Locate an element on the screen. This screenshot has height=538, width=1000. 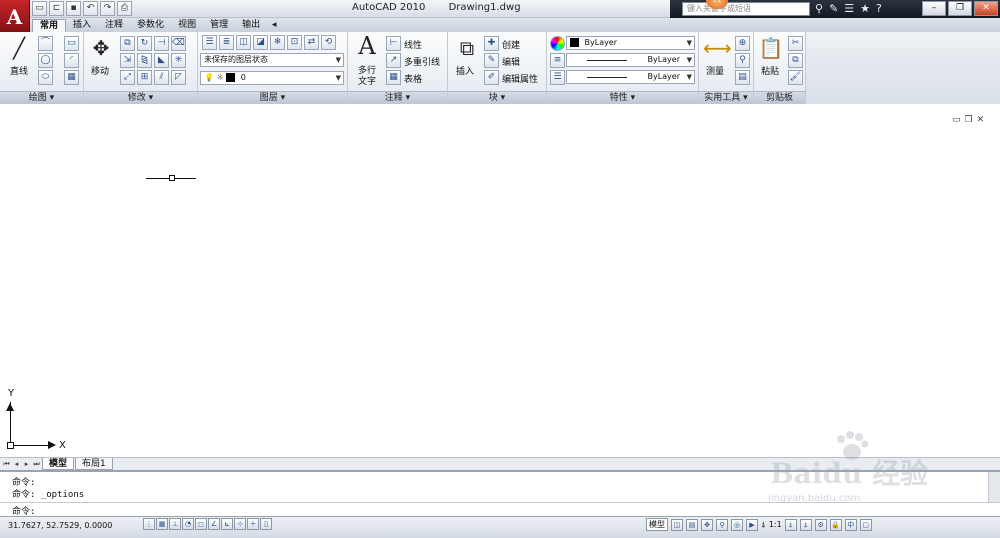
edit-attributes-icon: ✐ is located at coordinates (491, 77).